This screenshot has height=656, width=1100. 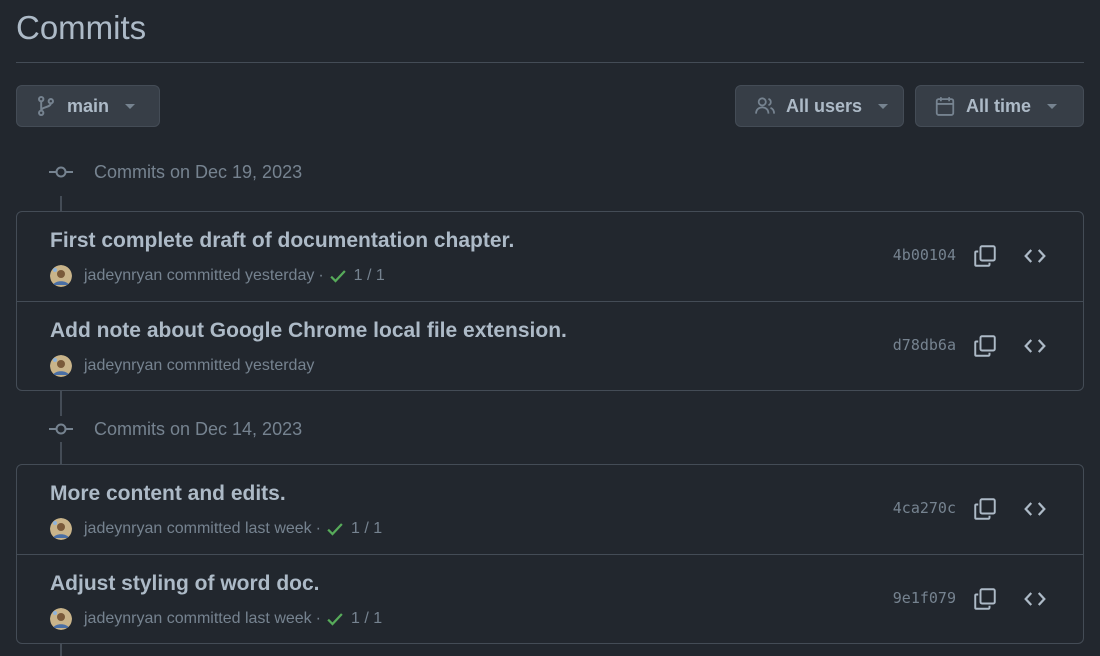 What do you see at coordinates (924, 598) in the screenshot?
I see `commit-sha-link: 9e1f079` at bounding box center [924, 598].